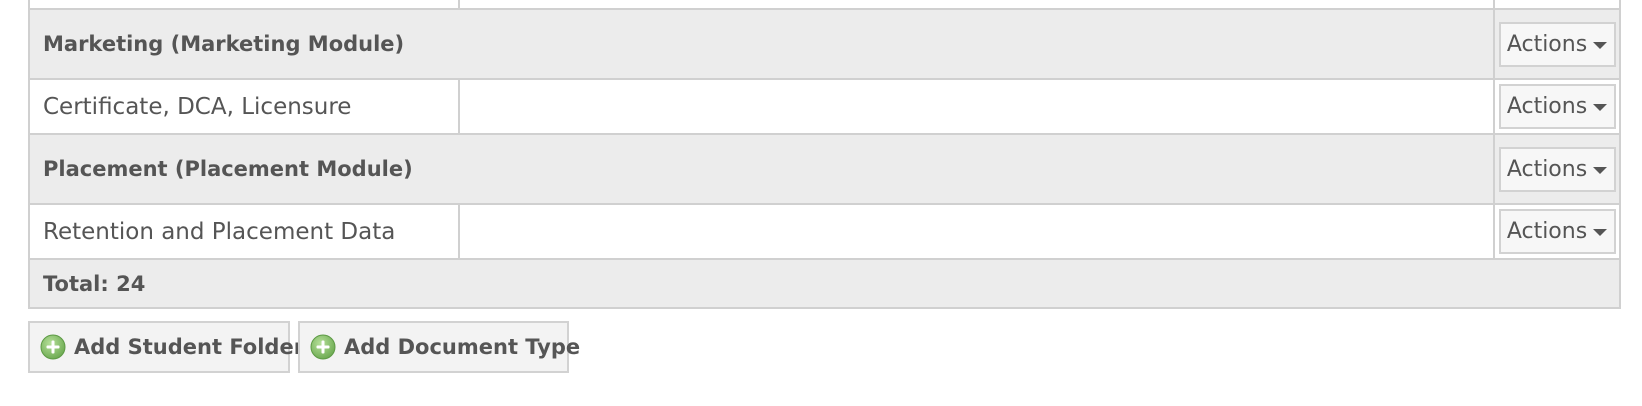 The image size is (1642, 406). I want to click on add-document-type-button: Add Document Type, so click(439, 347).